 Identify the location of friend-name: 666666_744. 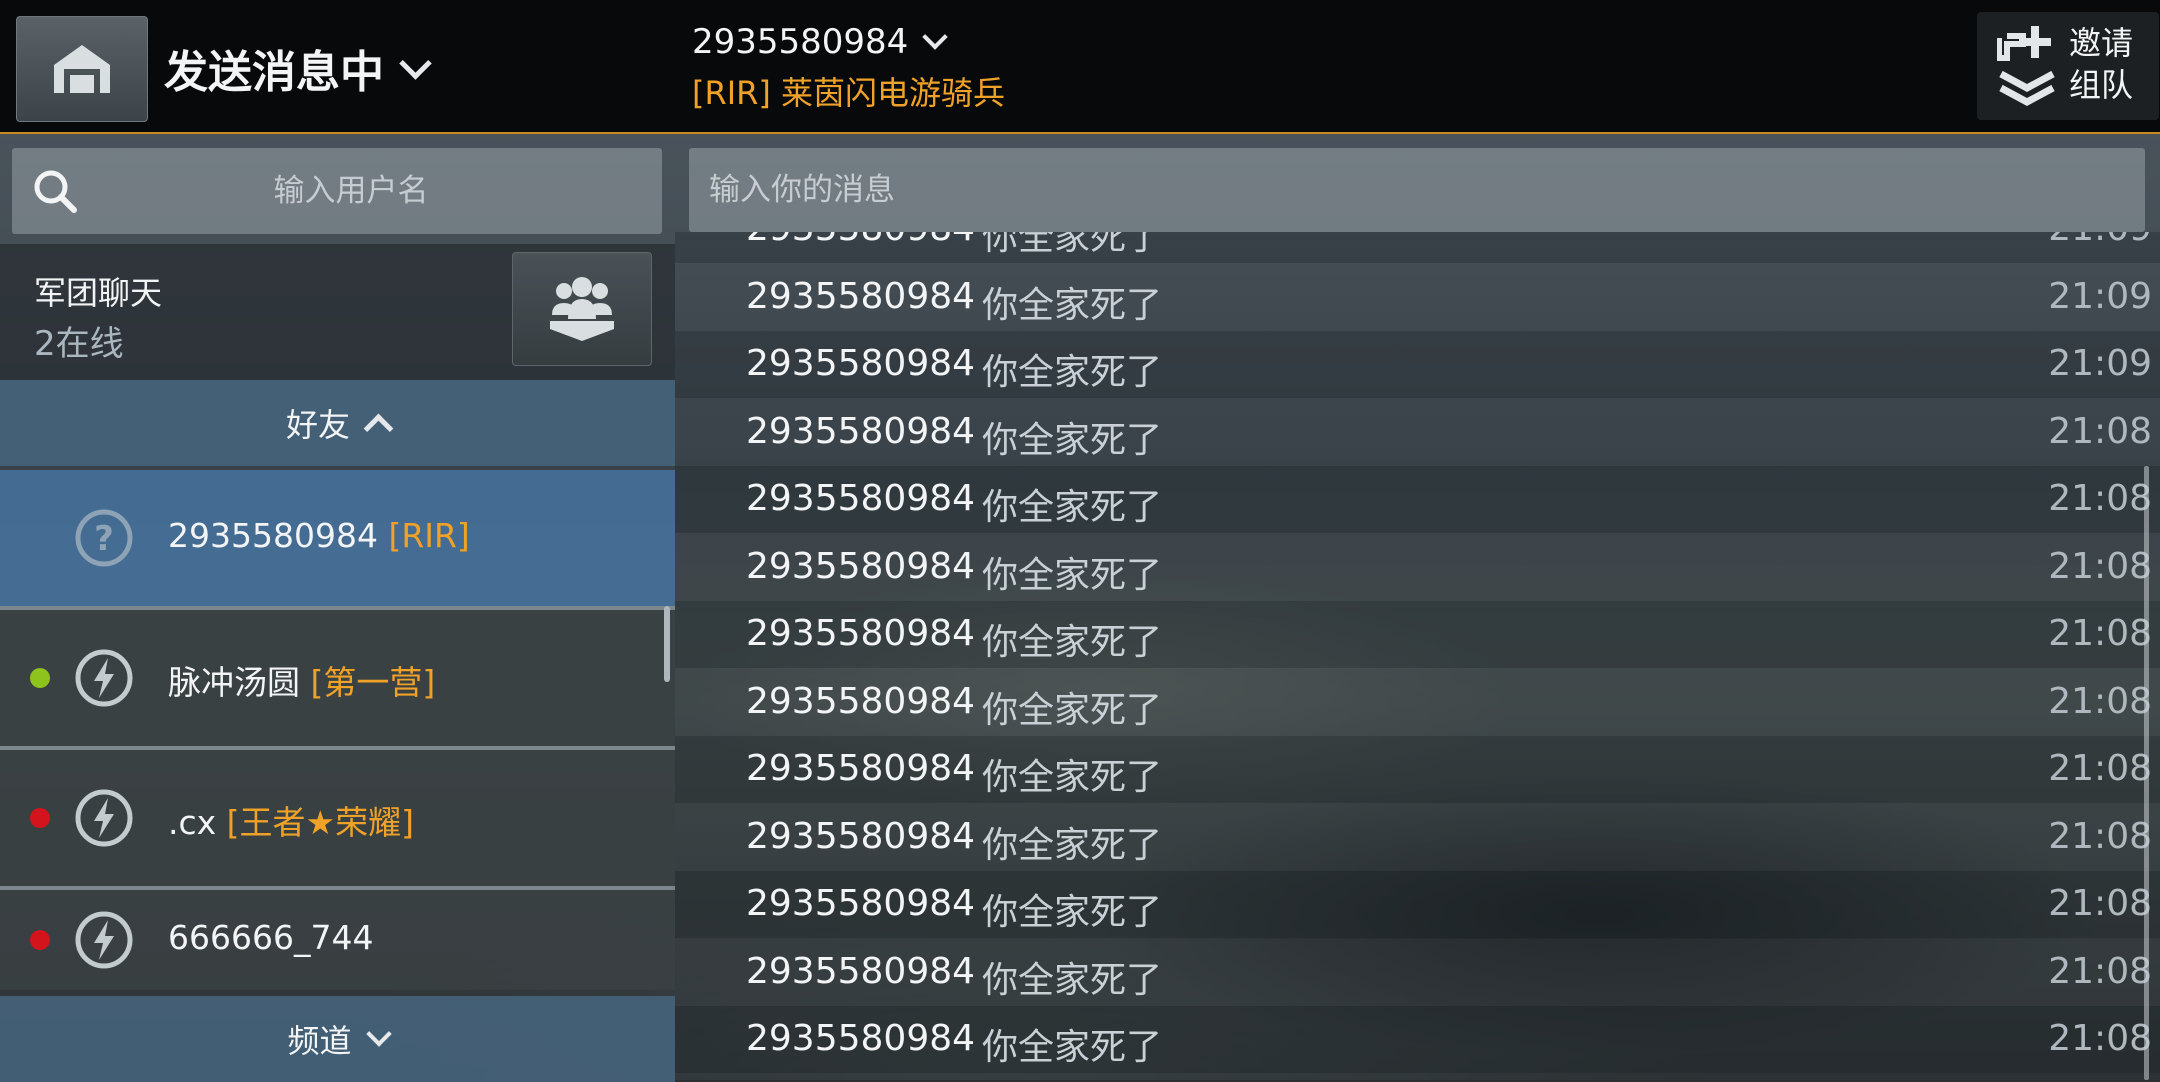
(271, 937).